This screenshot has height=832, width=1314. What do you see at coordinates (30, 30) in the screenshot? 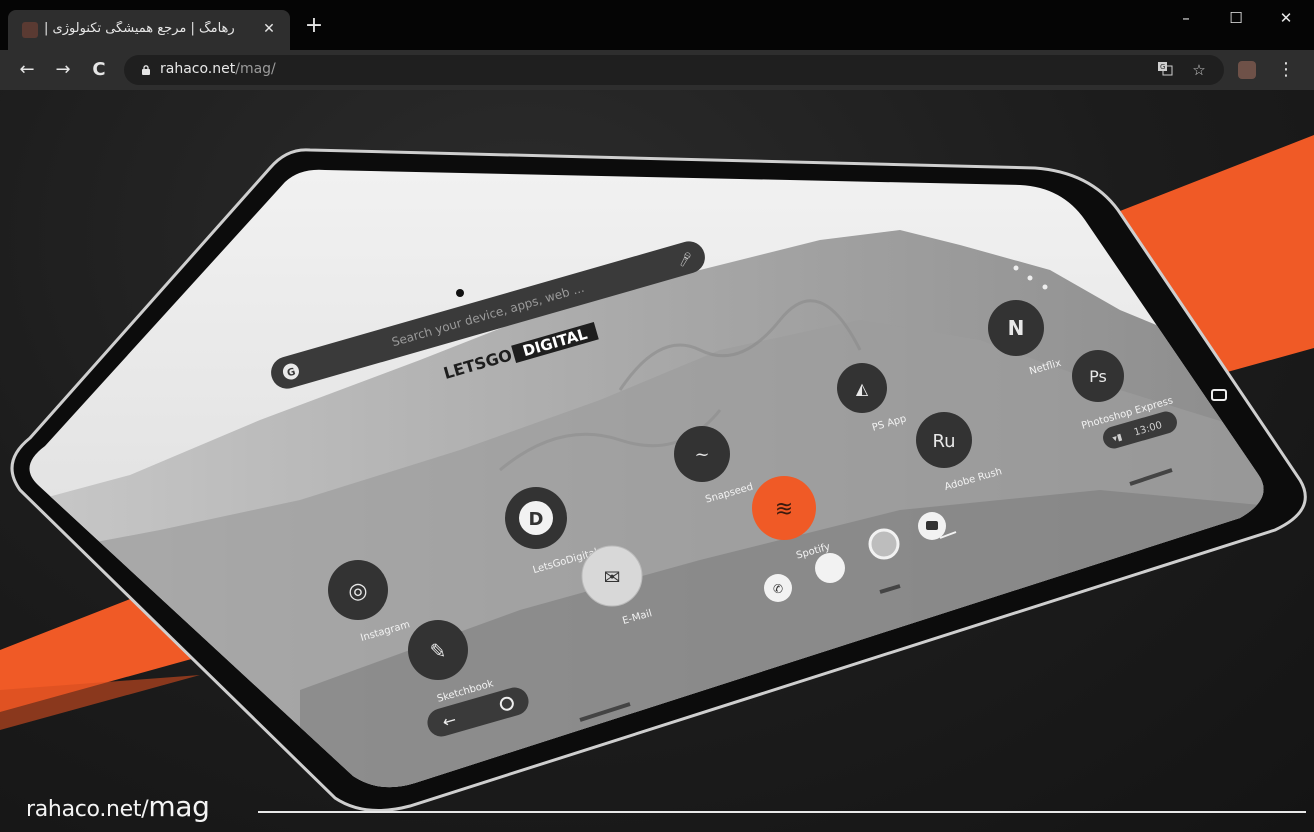
I see `favicon-icon` at bounding box center [30, 30].